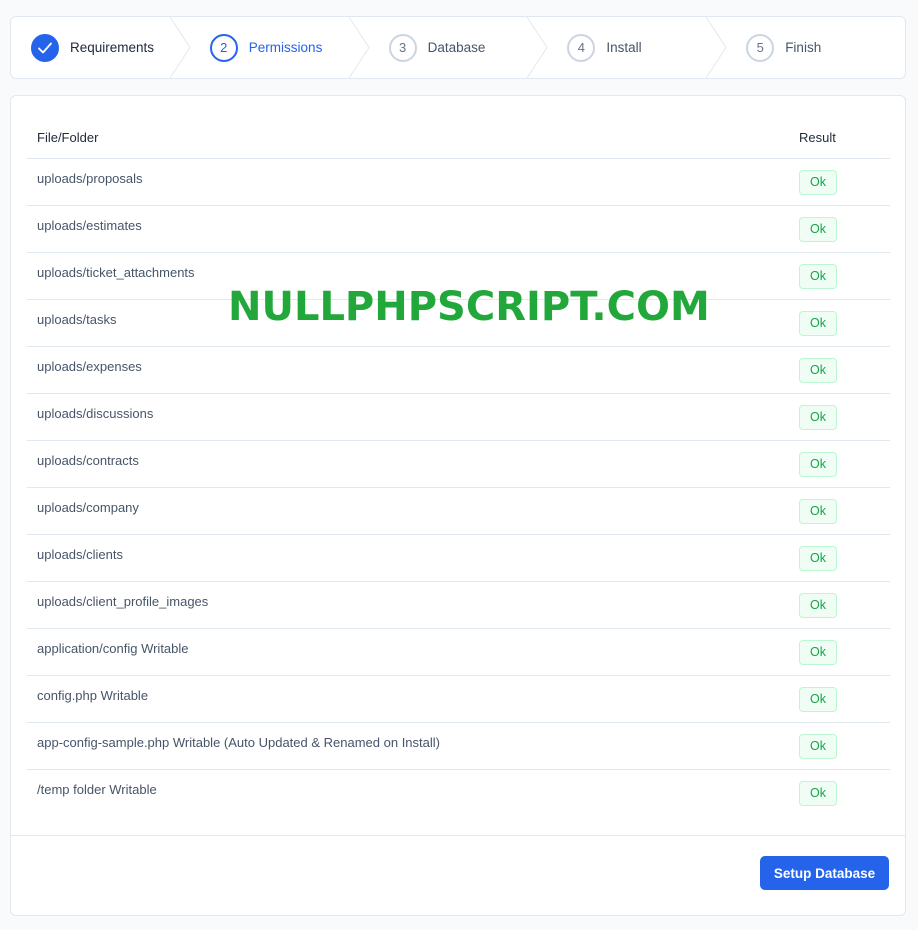  I want to click on table-row: uploads/company Ok, so click(458, 511).